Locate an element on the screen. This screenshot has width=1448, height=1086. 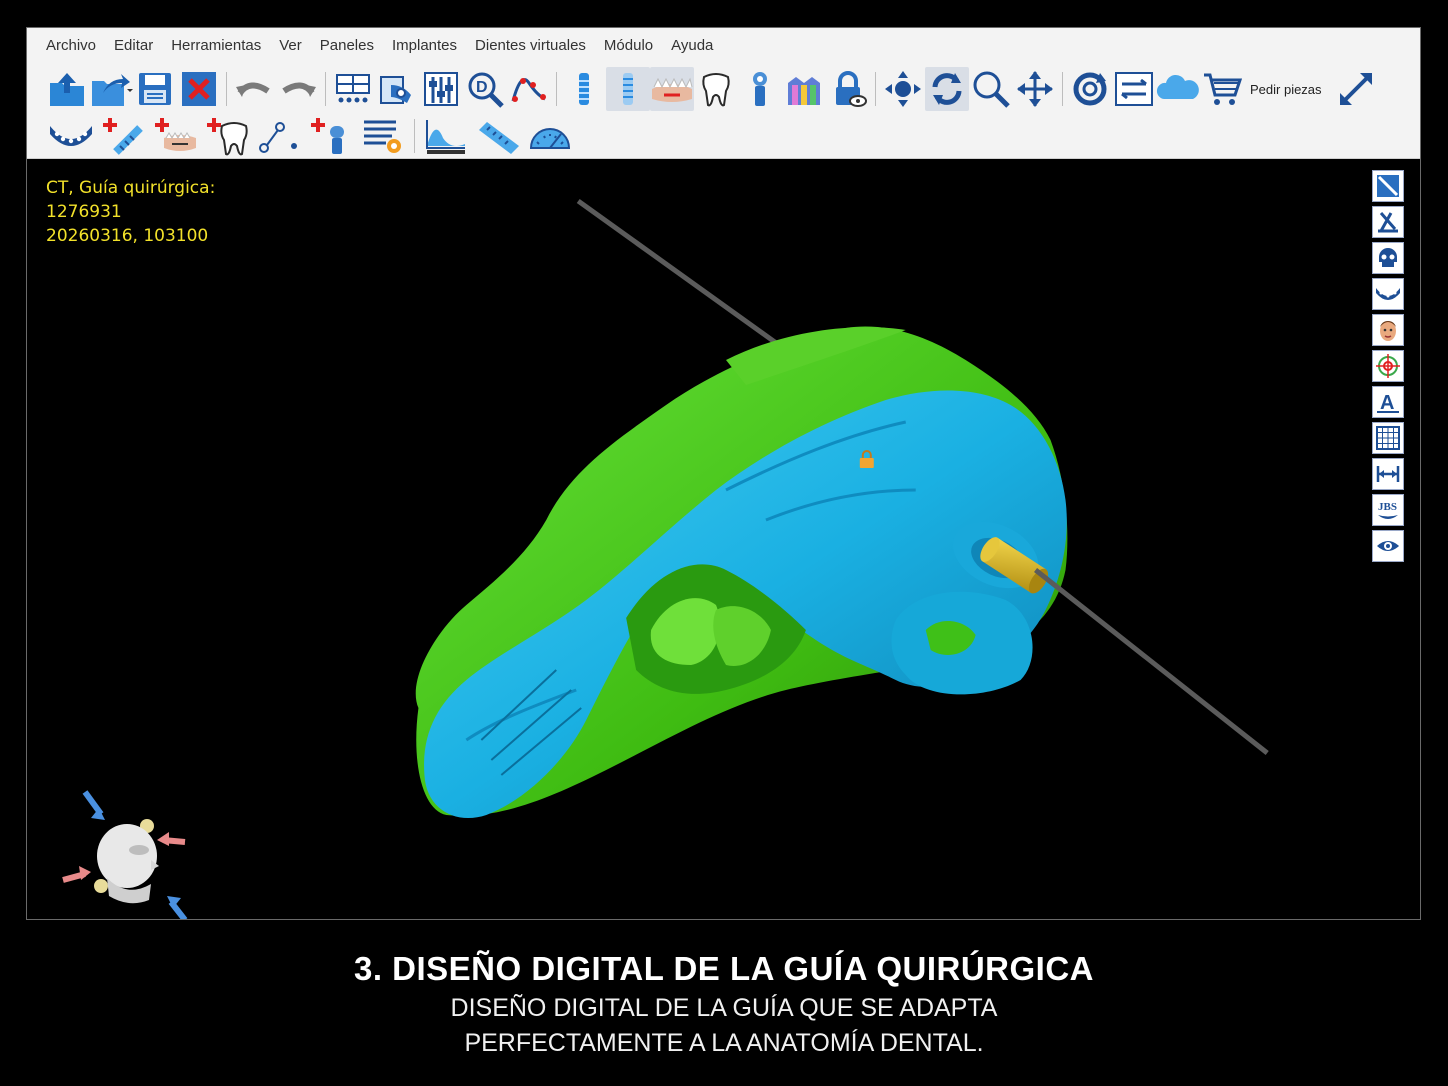
menu-paneles: Paneles is located at coordinates (347, 46).